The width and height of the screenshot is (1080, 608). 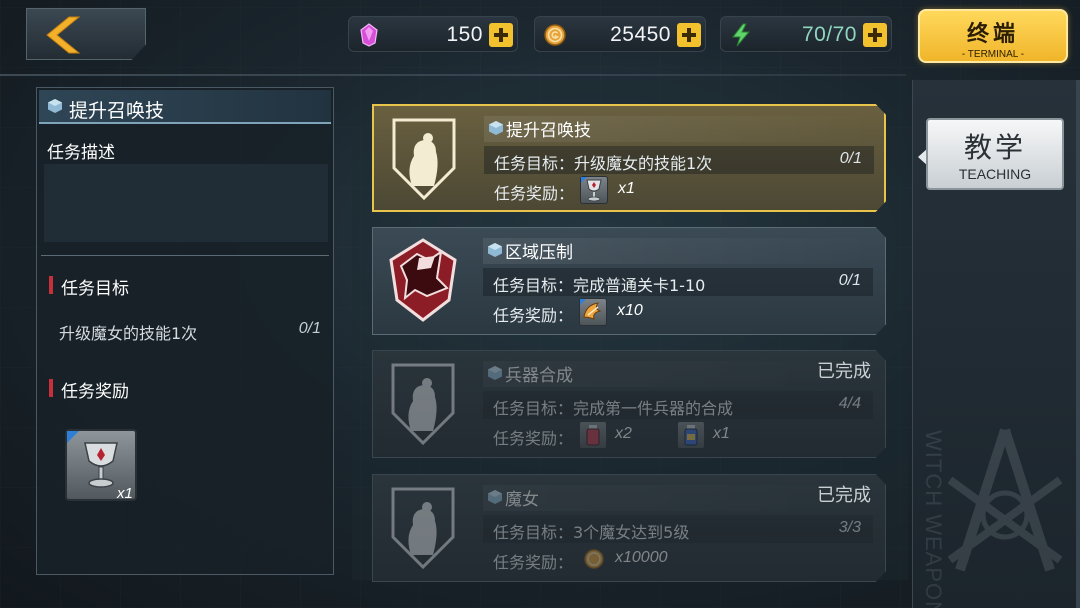 I want to click on description-label: 任务描述, so click(x=81, y=153).